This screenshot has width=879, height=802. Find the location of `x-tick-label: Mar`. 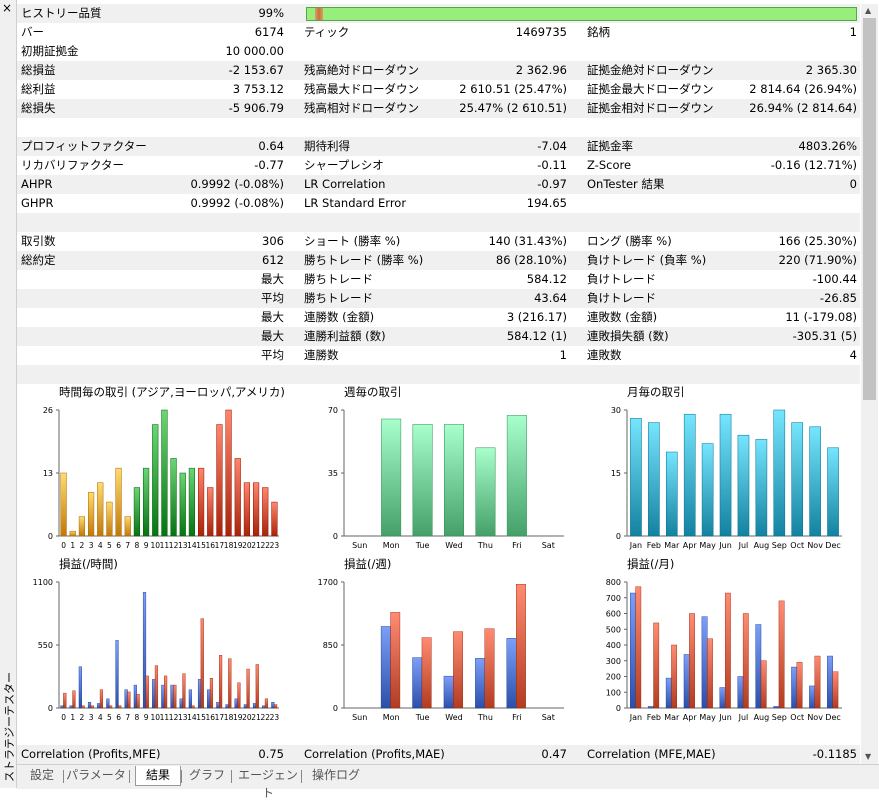

x-tick-label: Mar is located at coordinates (672, 545).